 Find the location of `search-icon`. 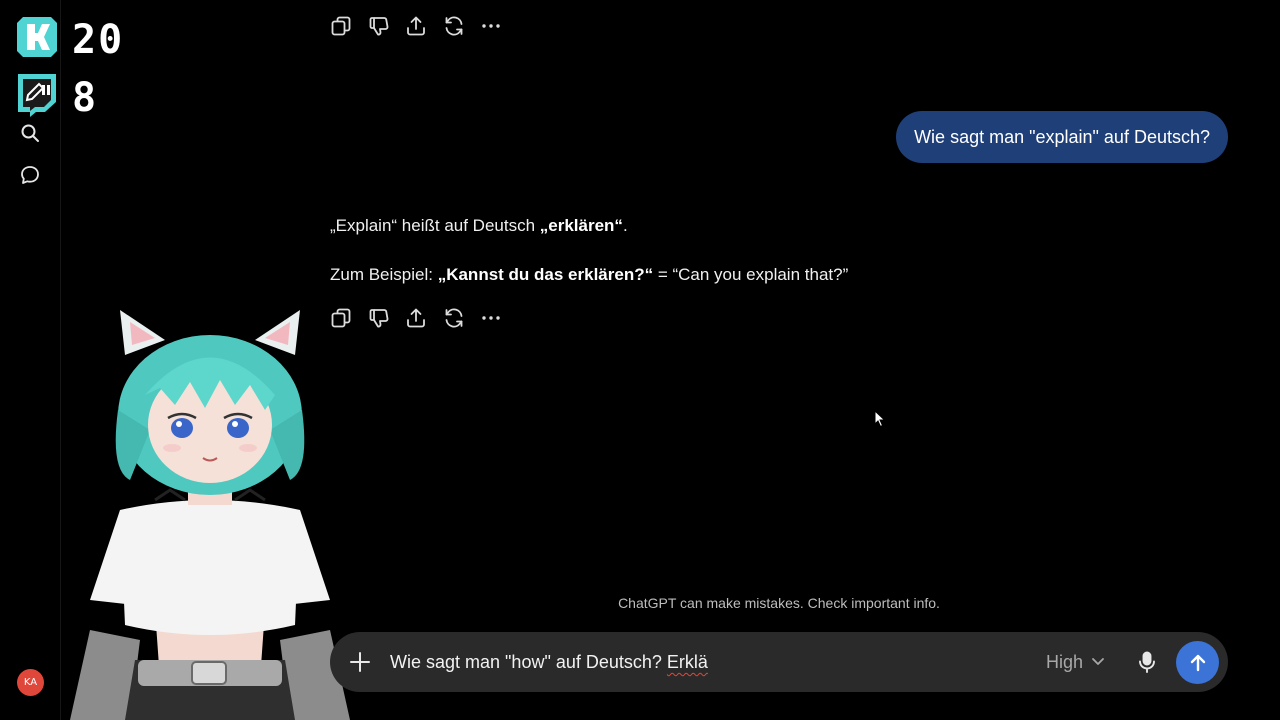

search-icon is located at coordinates (30, 133).